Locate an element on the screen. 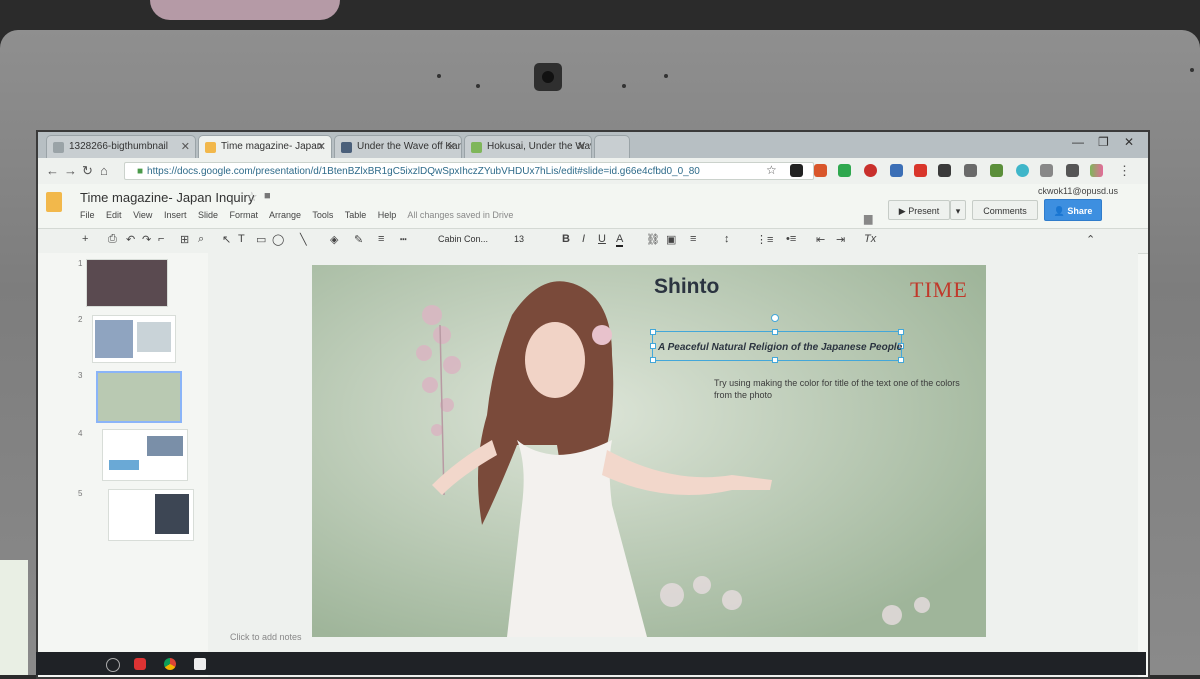  browser-tab: Under the Wave off Kana ✕ is located at coordinates (398, 146).